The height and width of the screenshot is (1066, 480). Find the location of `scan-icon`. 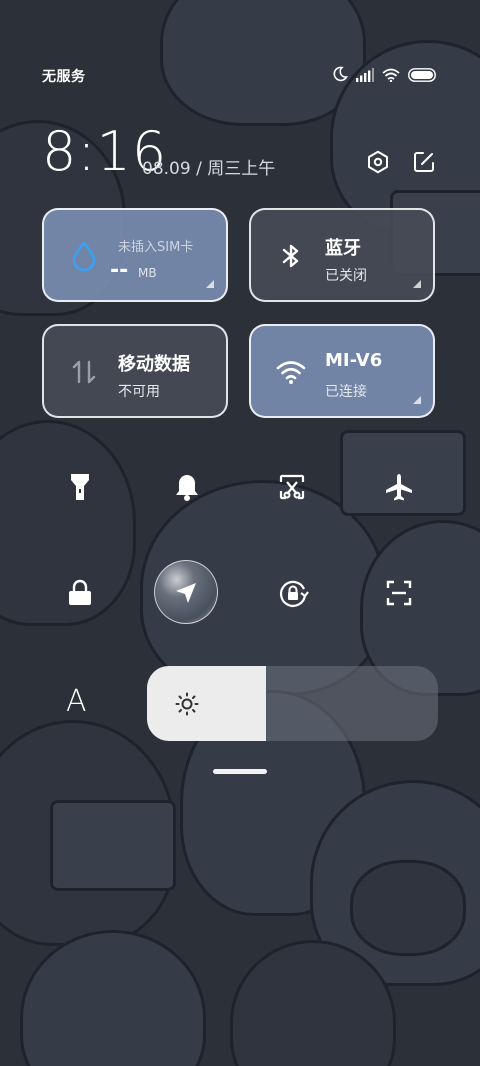

scan-icon is located at coordinates (399, 593).